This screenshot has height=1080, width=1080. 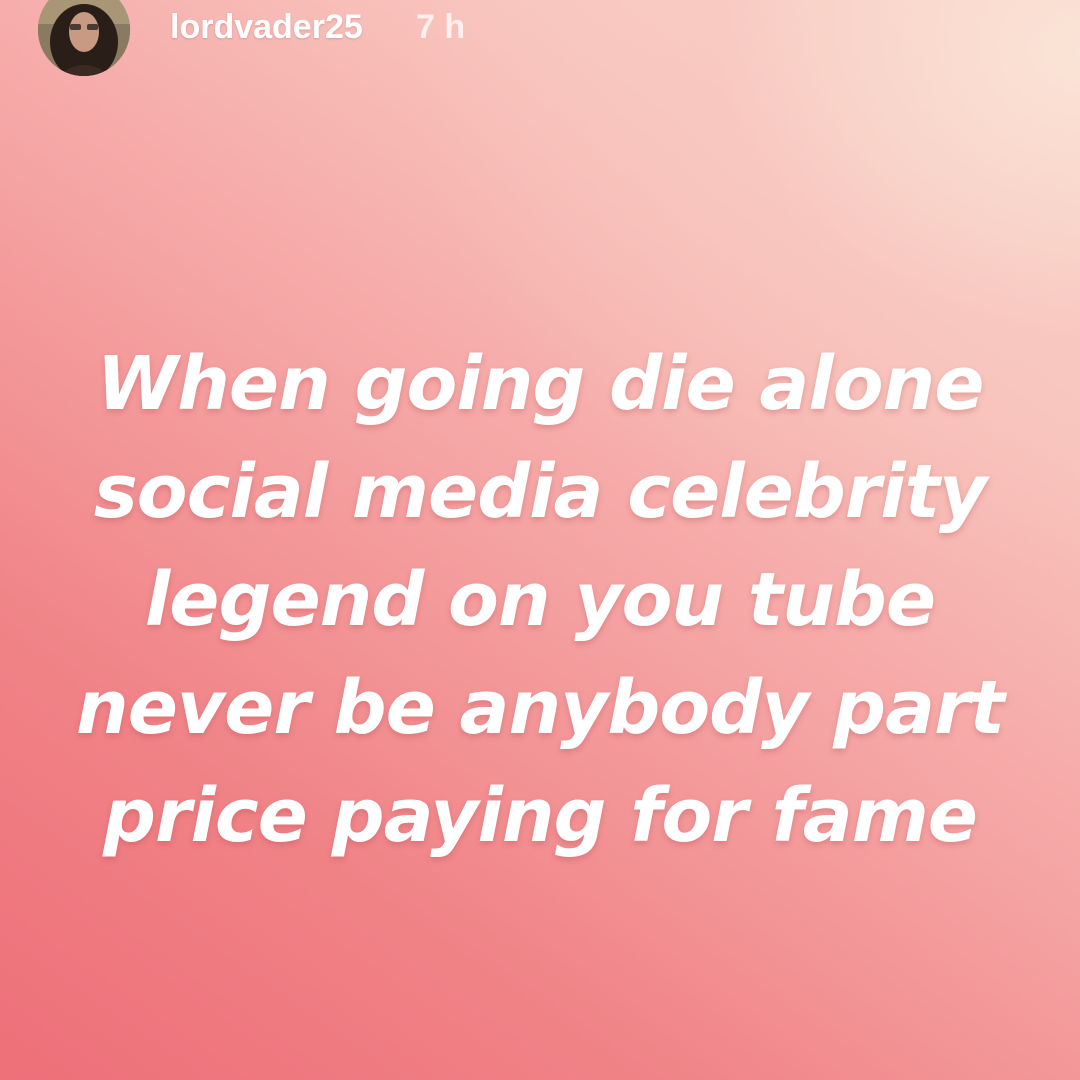 What do you see at coordinates (266, 27) in the screenshot?
I see `username: lordvader25` at bounding box center [266, 27].